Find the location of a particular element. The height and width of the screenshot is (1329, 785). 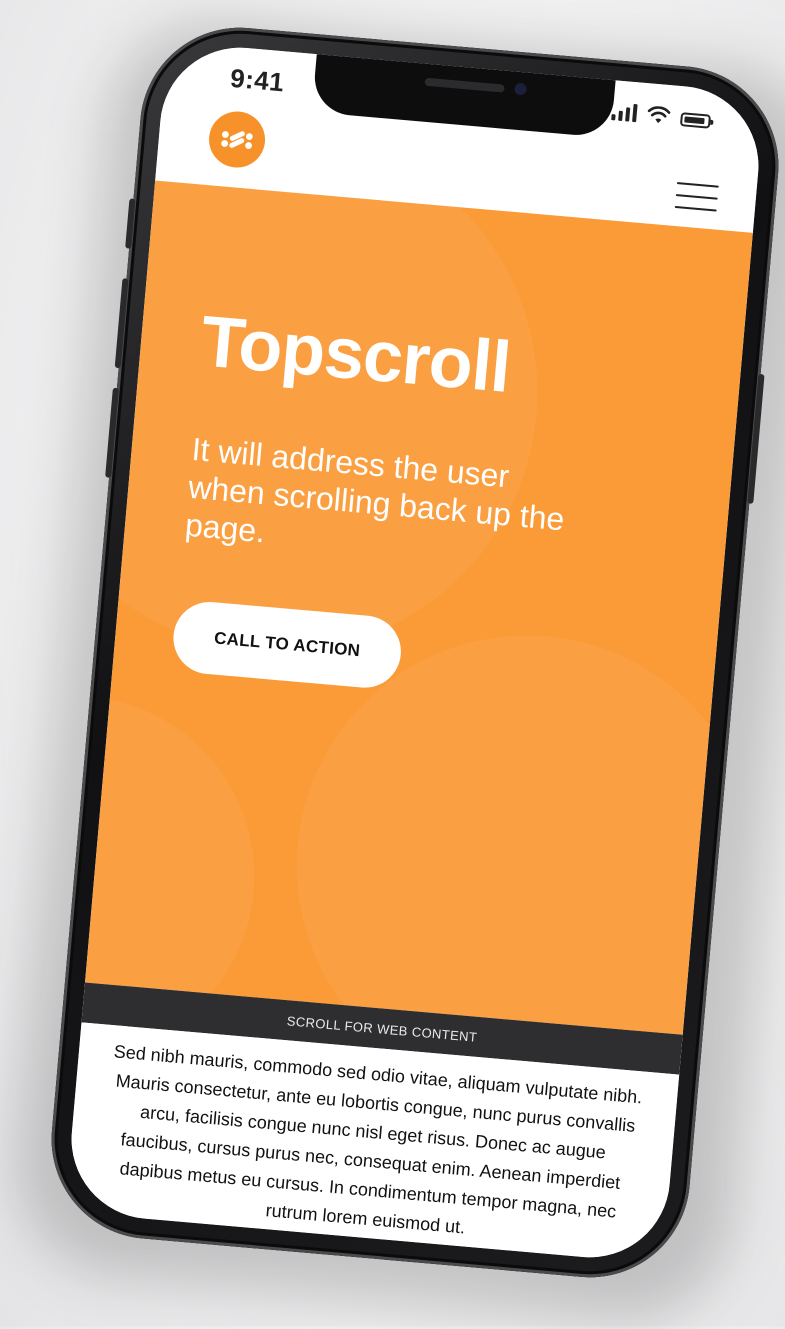

hamburger-menu-icon is located at coordinates (696, 197).